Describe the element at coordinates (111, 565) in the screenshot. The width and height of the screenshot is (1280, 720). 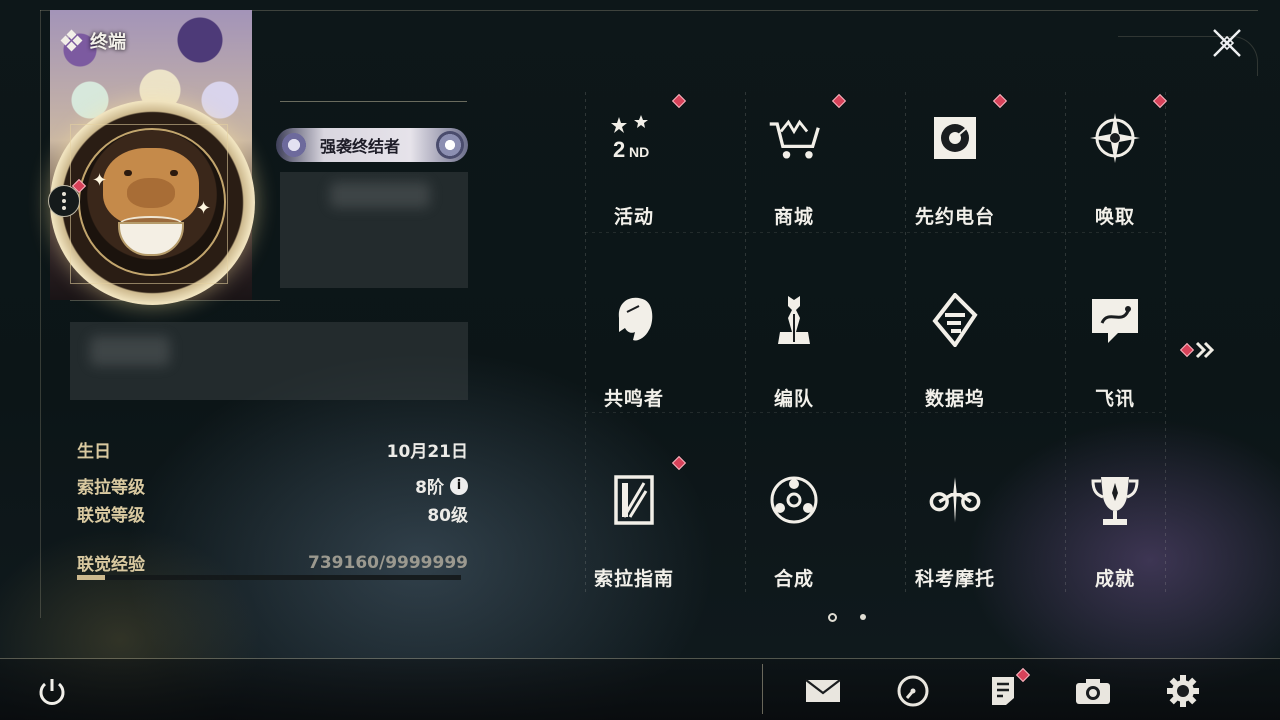
I see `stat-label: 联觉经验` at that location.